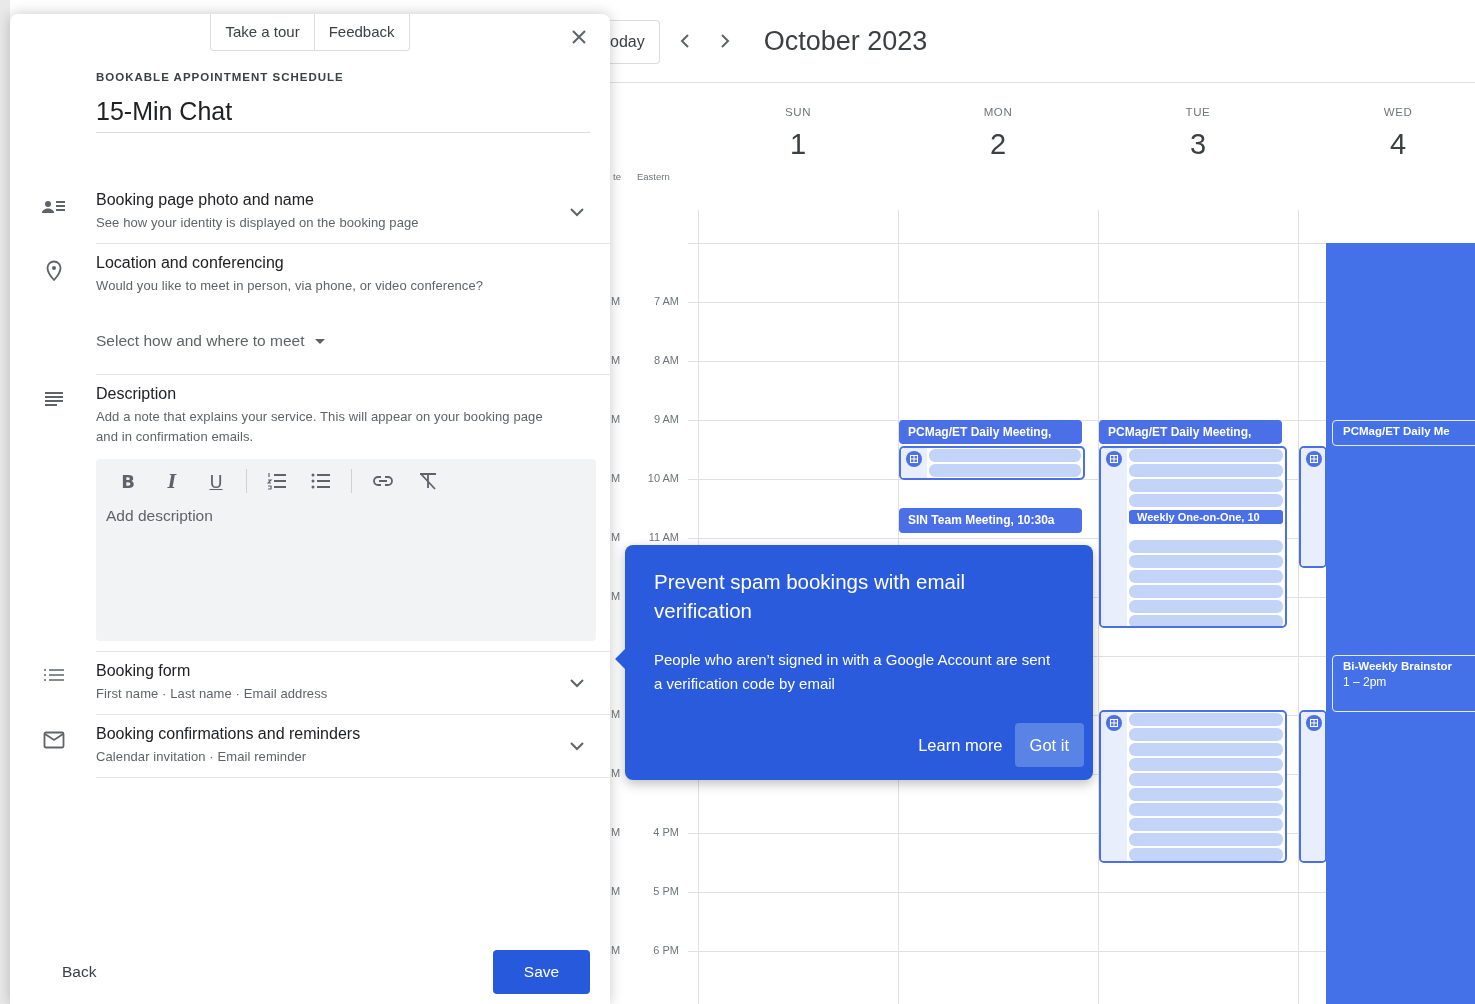 Image resolution: width=1475 pixels, height=1004 pixels. I want to click on bulleted-list-icon, so click(321, 481).